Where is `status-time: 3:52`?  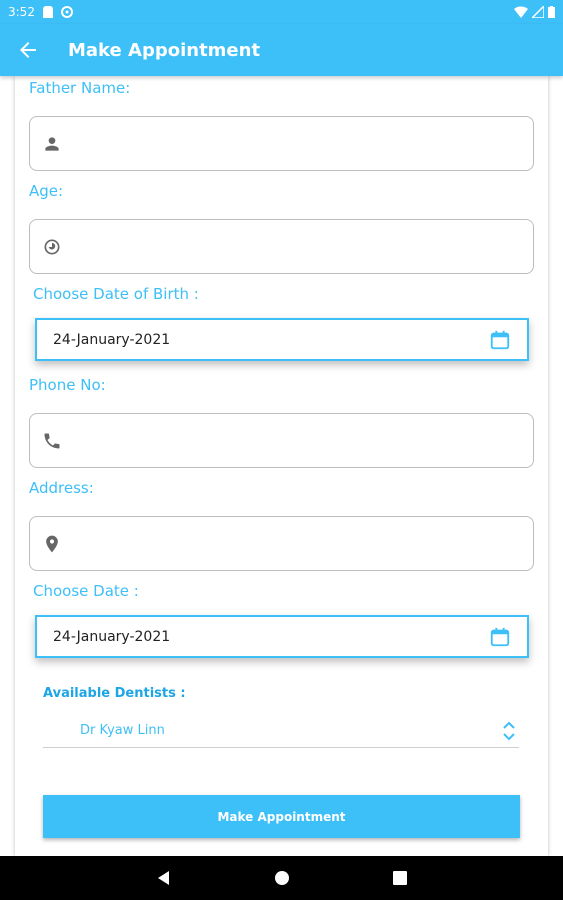
status-time: 3:52 is located at coordinates (21, 12).